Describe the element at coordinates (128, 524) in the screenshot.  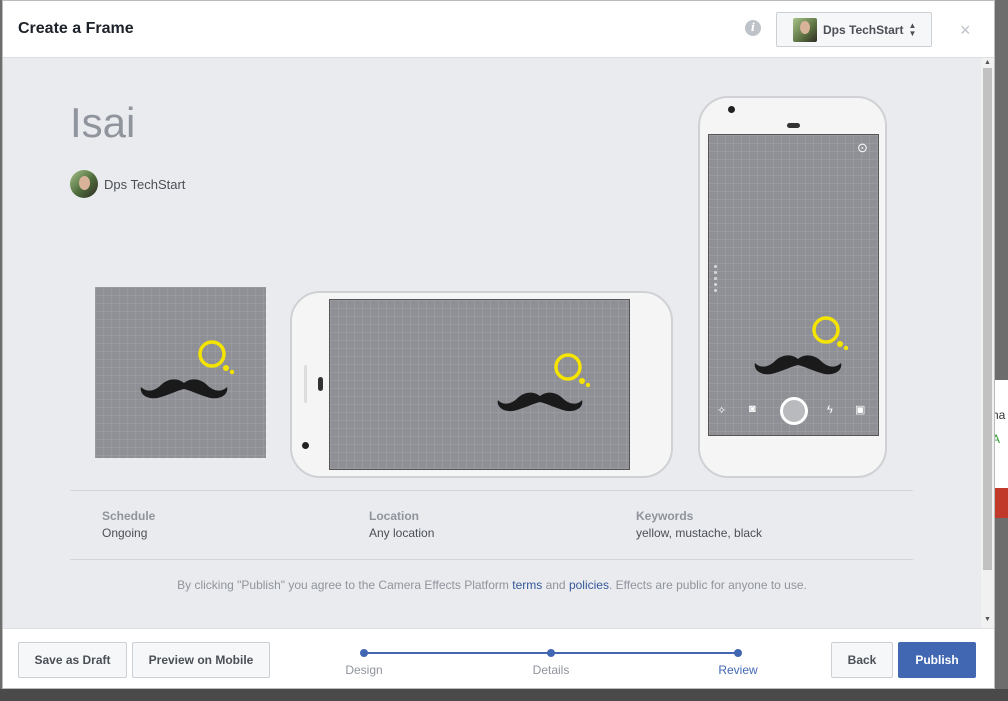
I see `schedule-info: Schedule Ongoing` at that location.